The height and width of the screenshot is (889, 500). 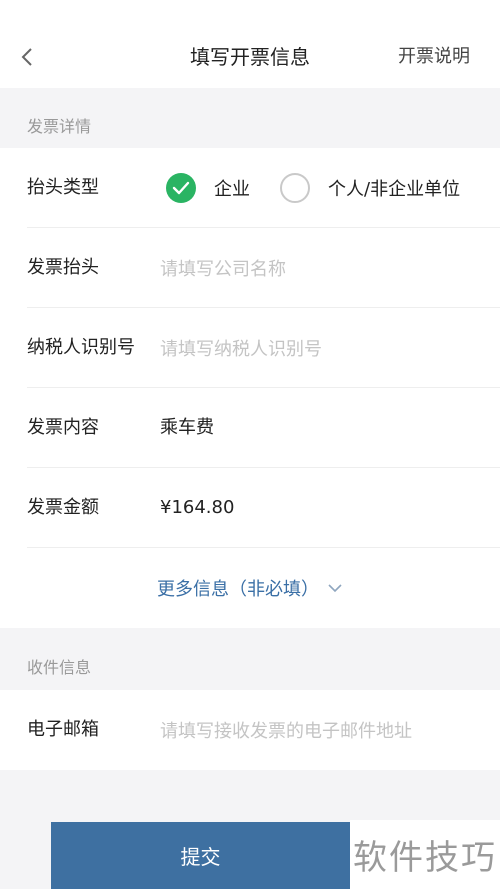 I want to click on check-icon, so click(x=181, y=188).